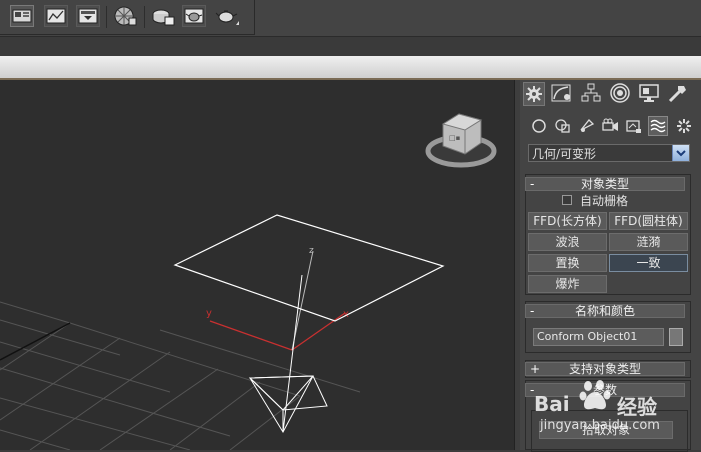  Describe the element at coordinates (561, 94) in the screenshot. I see `modify-tab` at that location.